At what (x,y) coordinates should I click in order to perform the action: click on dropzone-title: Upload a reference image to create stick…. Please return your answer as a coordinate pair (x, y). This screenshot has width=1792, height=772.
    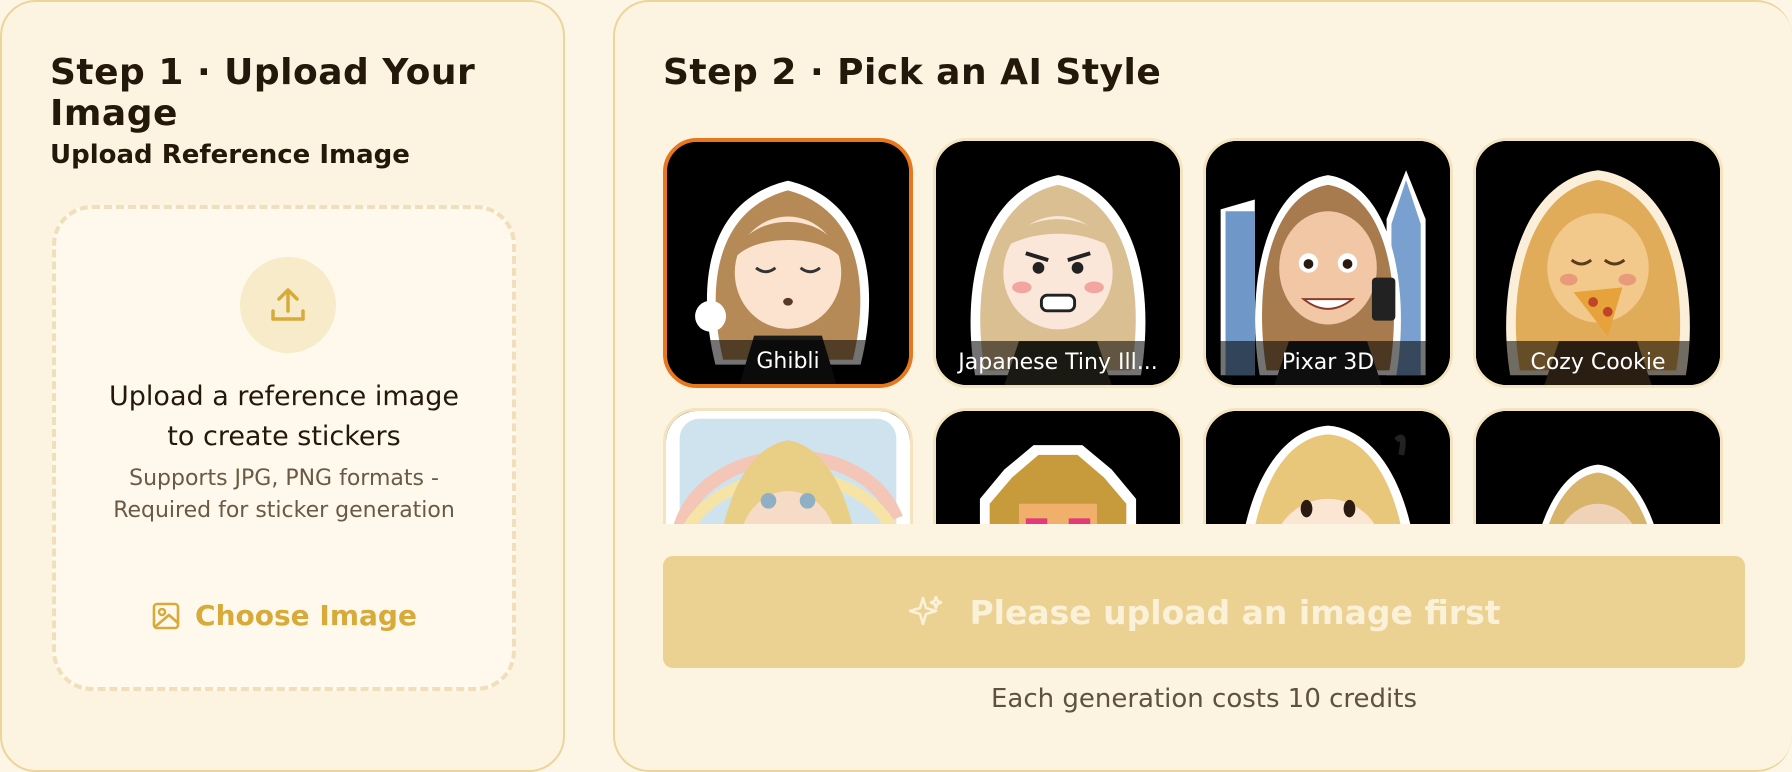
    Looking at the image, I should click on (284, 417).